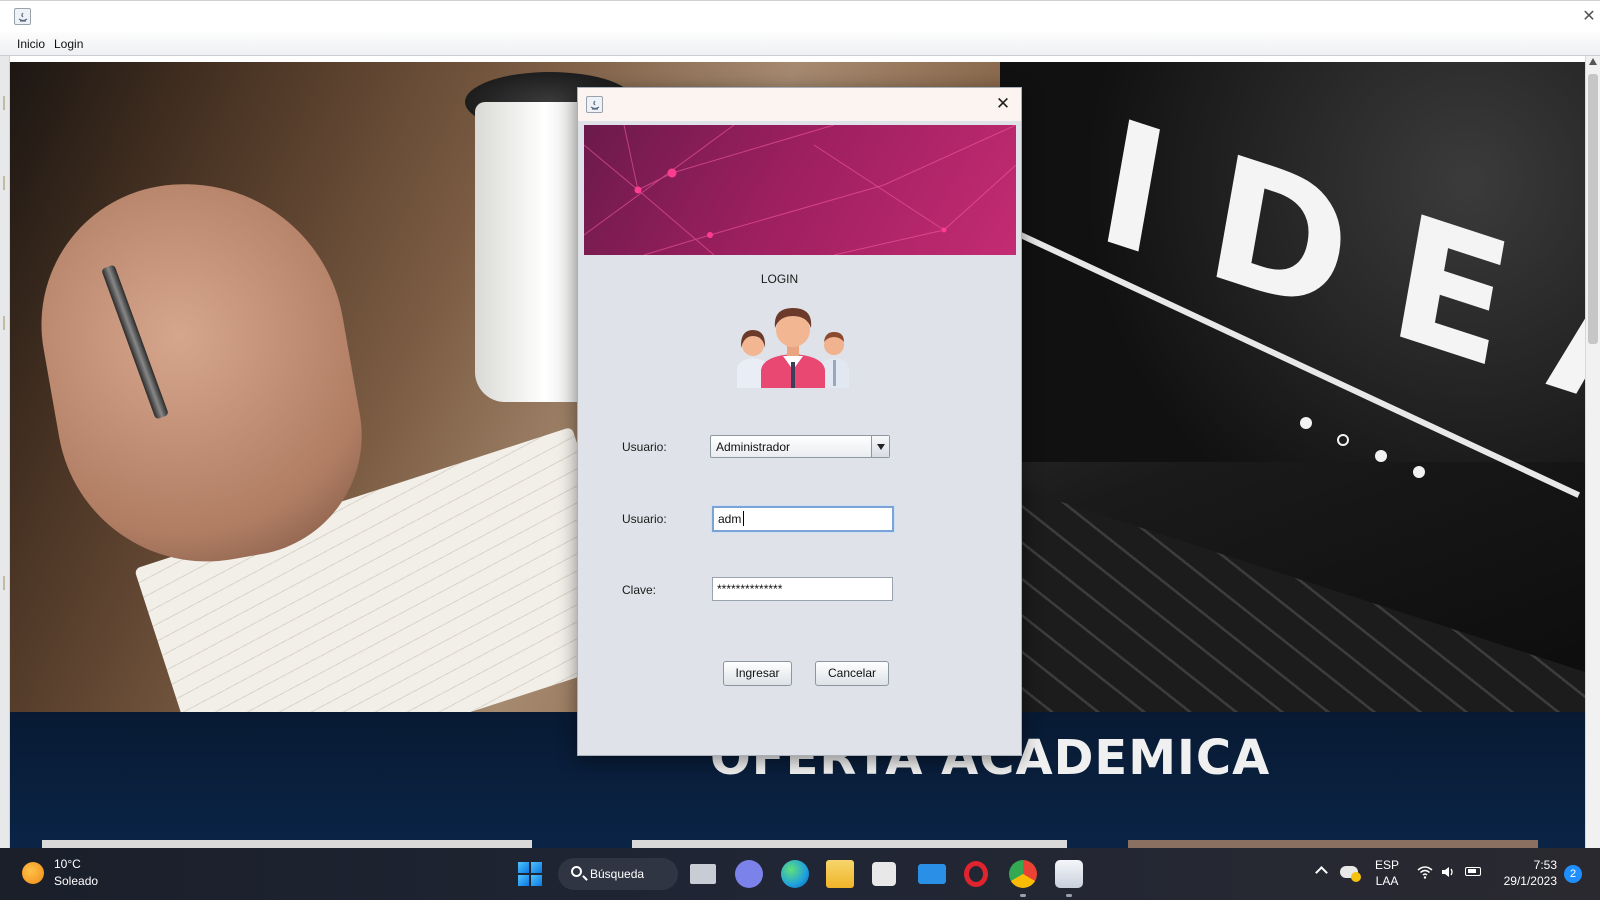  What do you see at coordinates (5, 452) in the screenshot?
I see `left-window-edge` at bounding box center [5, 452].